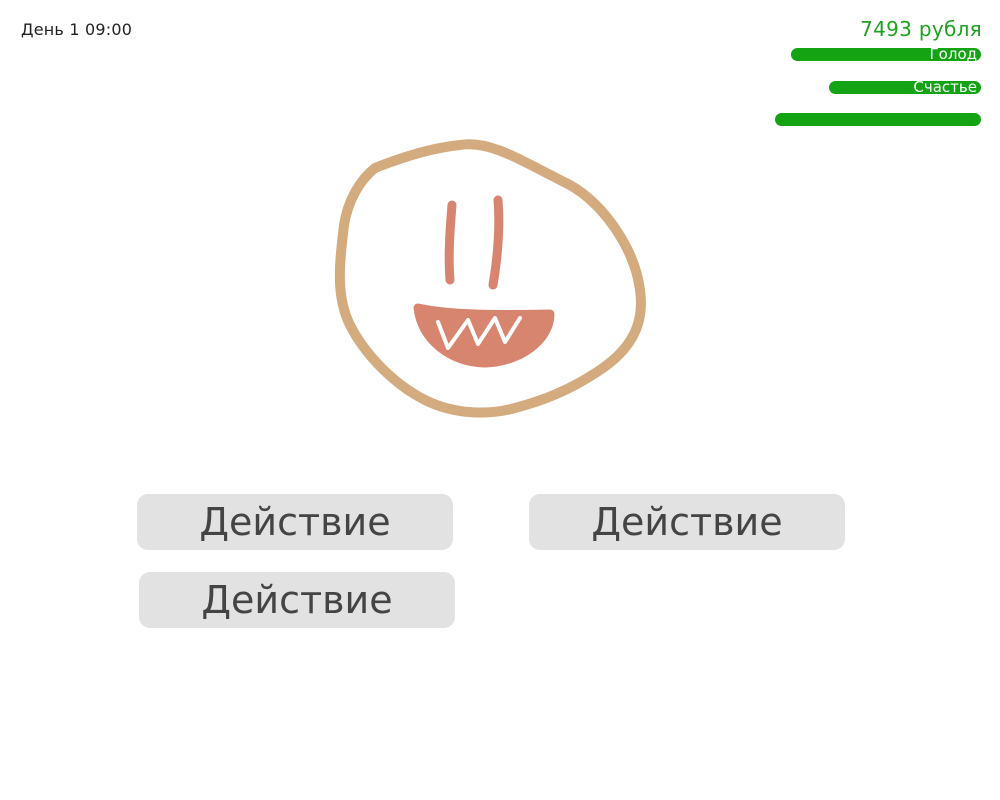 This screenshot has width=1000, height=800. What do you see at coordinates (878, 119) in the screenshot?
I see `third-stat-bar` at bounding box center [878, 119].